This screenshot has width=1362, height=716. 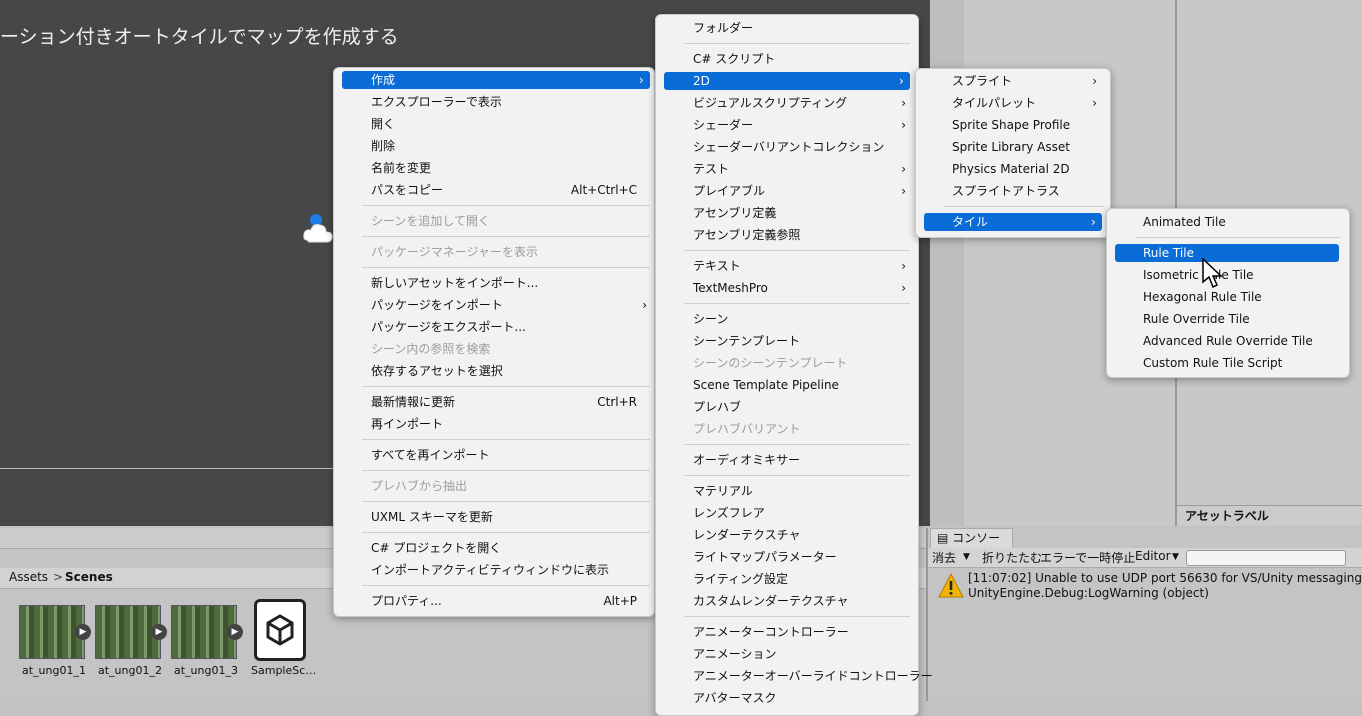 What do you see at coordinates (1006, 191) in the screenshot?
I see `menu-item-sprite-atlas: スプライトアトラス` at bounding box center [1006, 191].